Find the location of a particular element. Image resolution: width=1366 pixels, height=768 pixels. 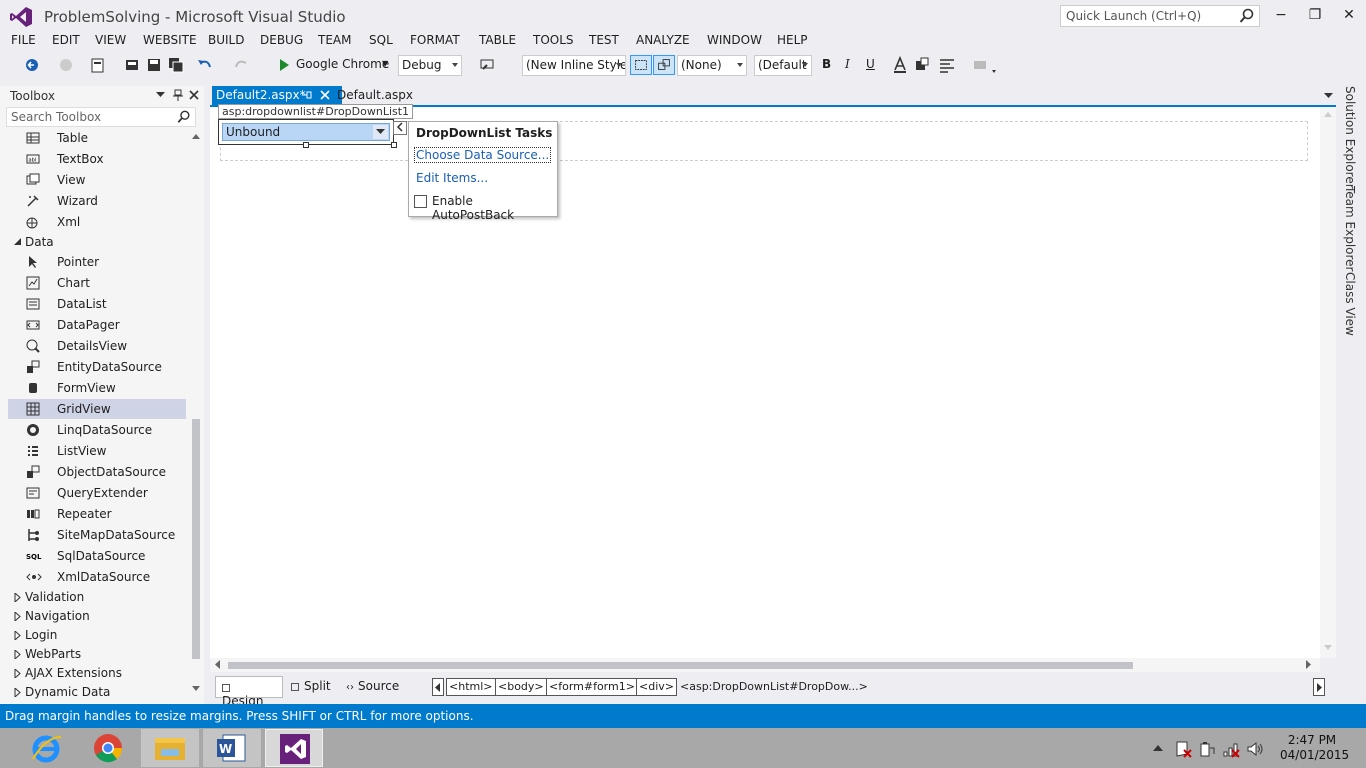

toolbox-item-objectdatasource: ObjectDataSource is located at coordinates (97, 472).